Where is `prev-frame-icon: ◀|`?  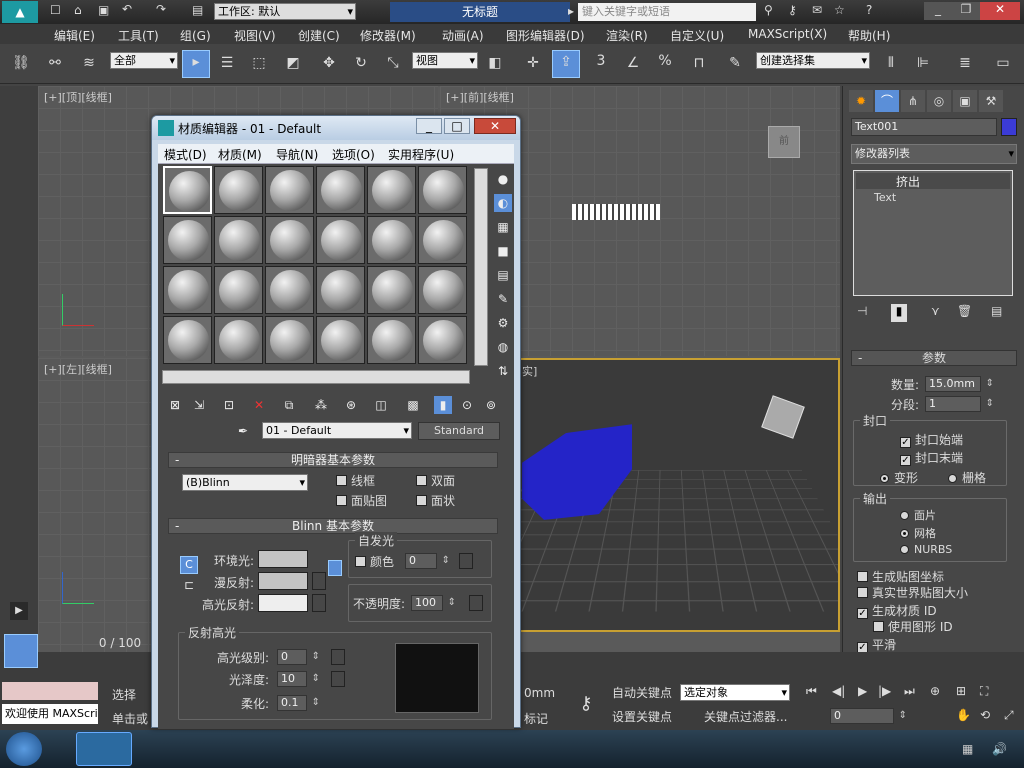 prev-frame-icon: ◀| is located at coordinates (838, 691).